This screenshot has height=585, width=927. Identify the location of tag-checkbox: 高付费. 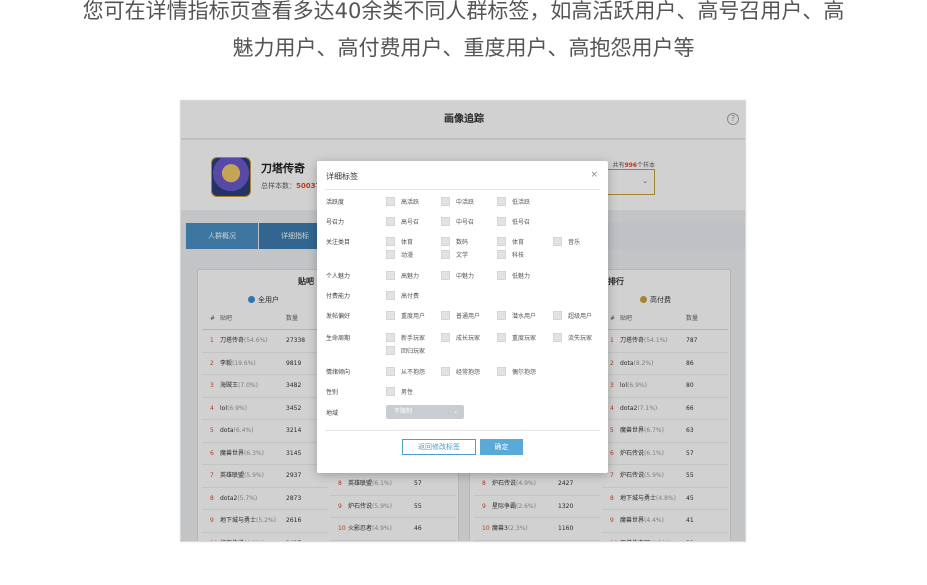
(402, 295).